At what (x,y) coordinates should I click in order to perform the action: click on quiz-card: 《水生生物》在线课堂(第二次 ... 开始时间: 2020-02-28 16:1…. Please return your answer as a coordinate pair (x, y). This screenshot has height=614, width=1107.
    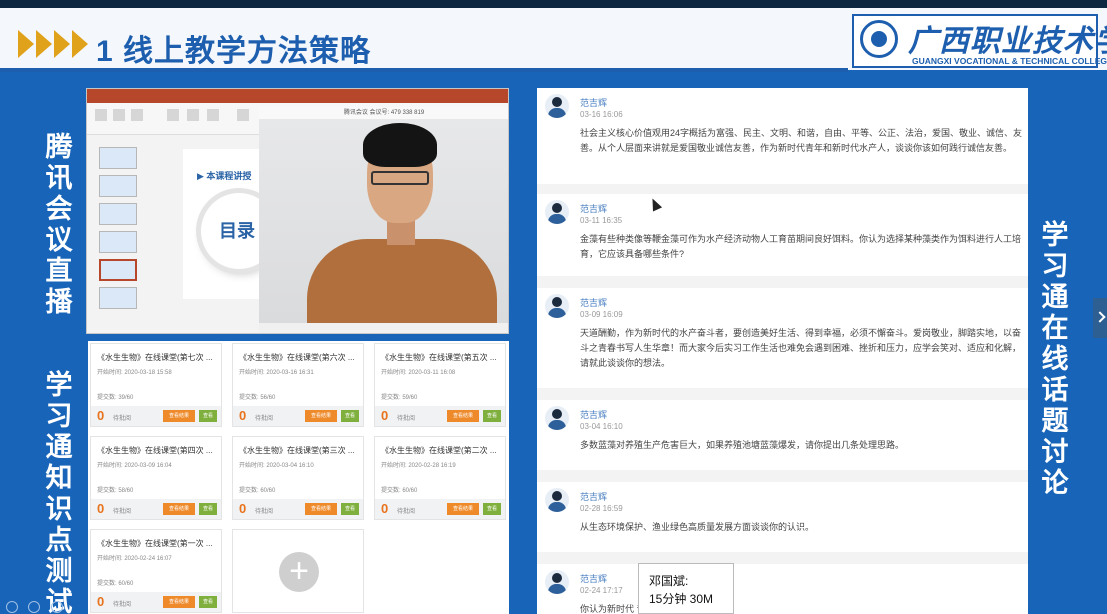
    Looking at the image, I should click on (440, 478).